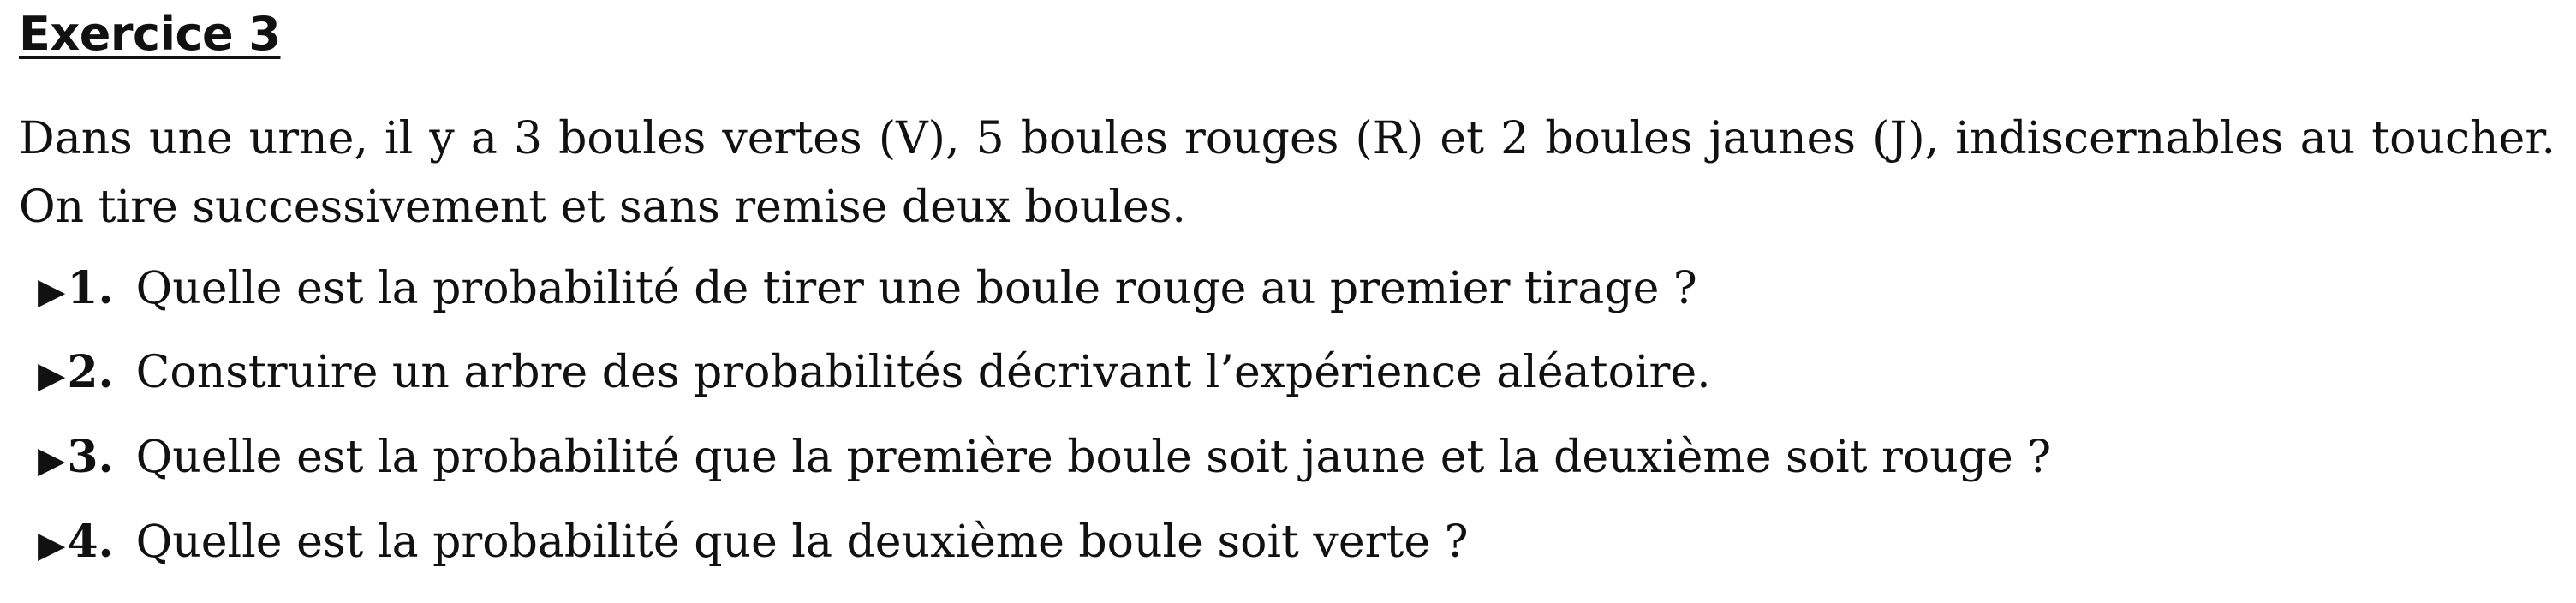  Describe the element at coordinates (150, 34) in the screenshot. I see `exercise-title: Exercice 3` at that location.